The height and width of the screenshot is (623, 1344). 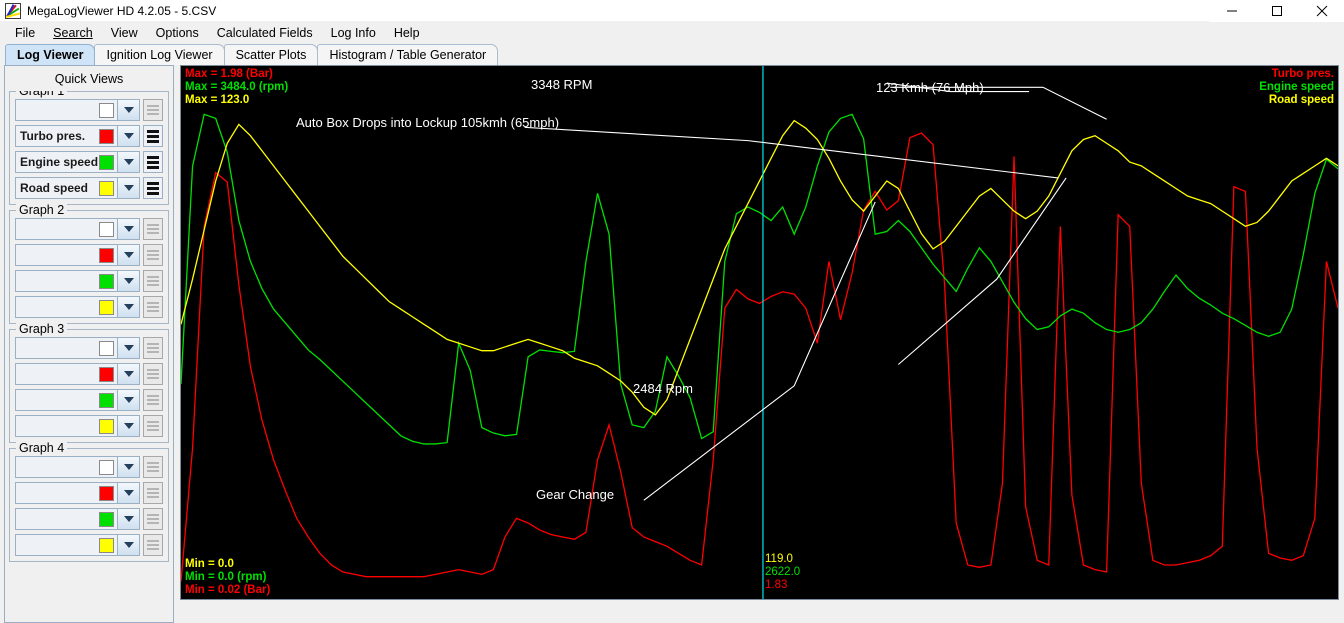 I want to click on window-controls, so click(x=1276, y=11).